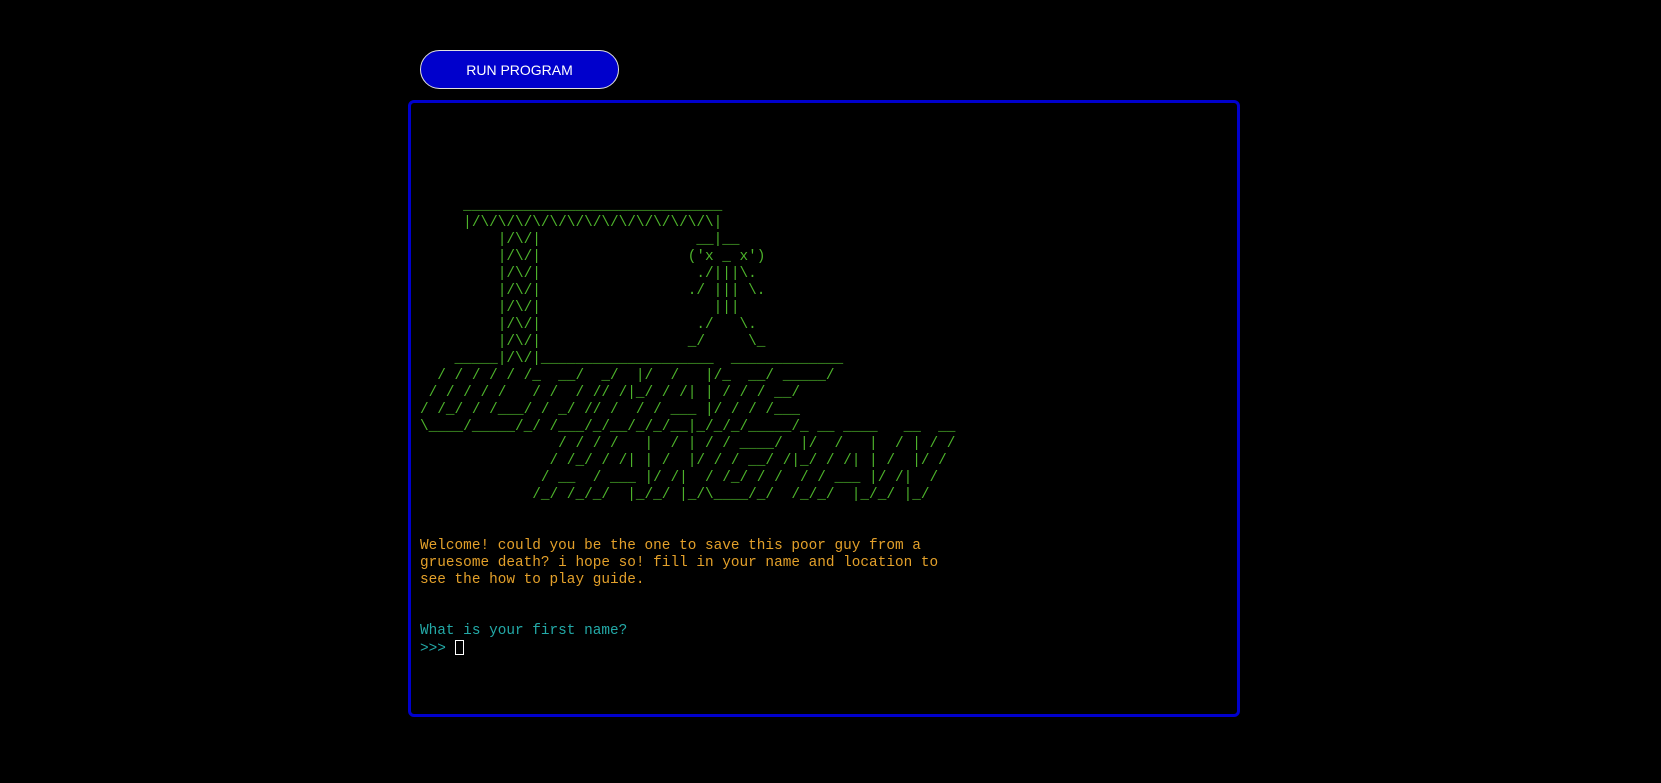 The height and width of the screenshot is (783, 1661). What do you see at coordinates (459, 647) in the screenshot?
I see `text-cursor` at bounding box center [459, 647].